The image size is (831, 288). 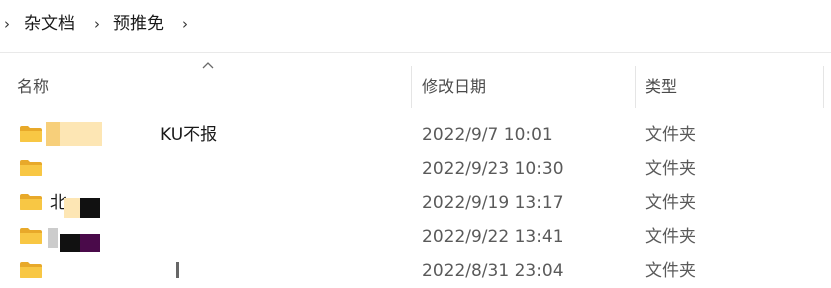 I want to click on breadcrumb-item-杂文档: 杂文档, so click(x=49, y=24).